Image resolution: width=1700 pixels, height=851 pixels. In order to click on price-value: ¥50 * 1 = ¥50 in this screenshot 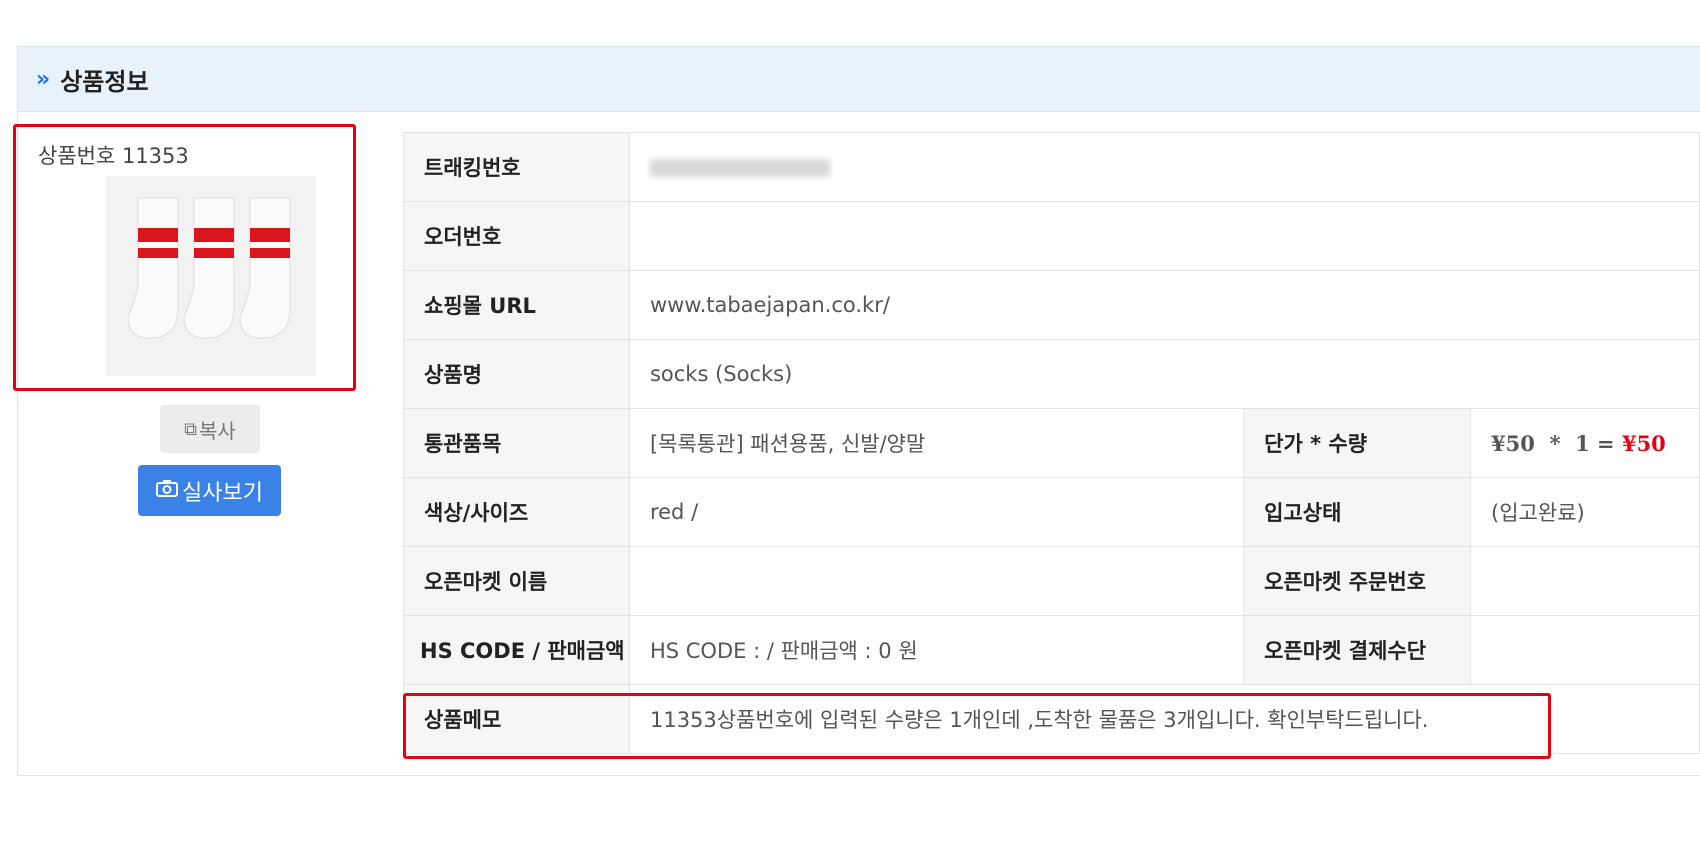, I will do `click(1585, 443)`.